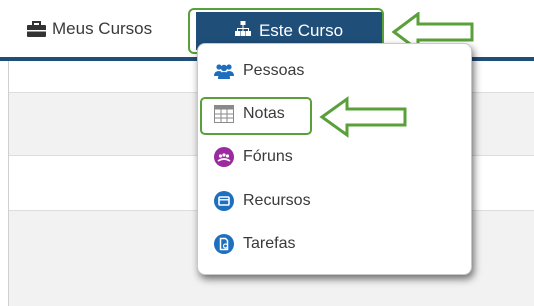  What do you see at coordinates (268, 156) in the screenshot?
I see `menu-item-label: Fóruns` at bounding box center [268, 156].